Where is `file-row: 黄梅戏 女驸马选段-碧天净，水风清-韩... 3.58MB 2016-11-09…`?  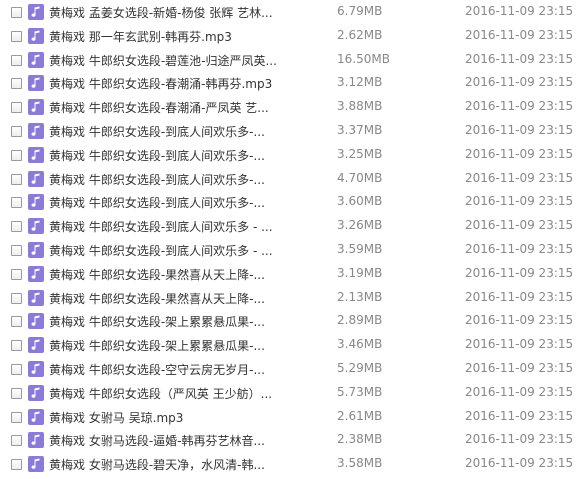
file-row: 黄梅戏 女驸马选段-碧天净，水风清-韩... 3.58MB 2016-11-09… is located at coordinates (290, 466).